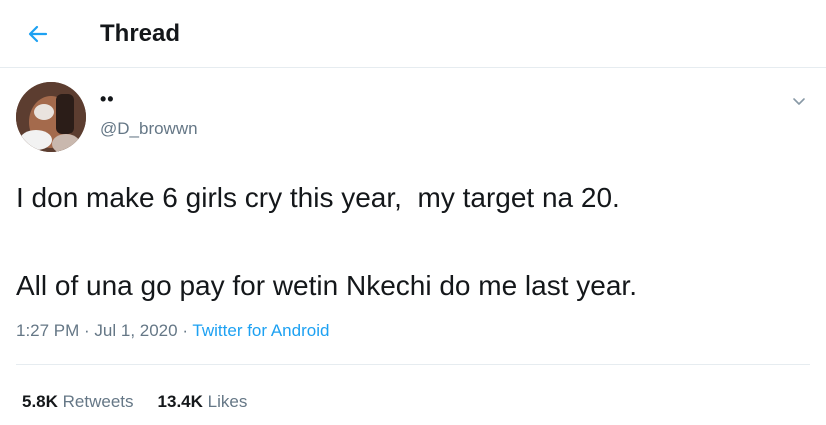 The image size is (826, 425). I want to click on avatar, so click(51, 117).